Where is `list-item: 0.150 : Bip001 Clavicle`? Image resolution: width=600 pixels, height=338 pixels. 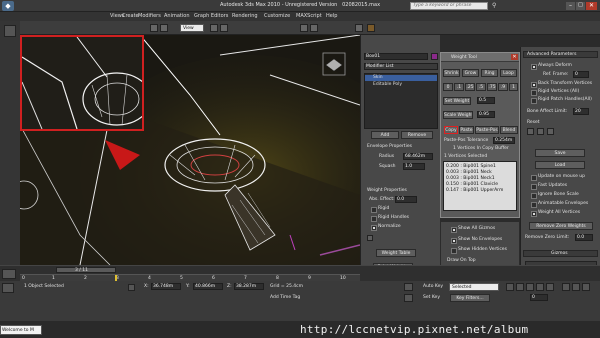 list-item: 0.150 : Bip001 Clavicle is located at coordinates (472, 184).